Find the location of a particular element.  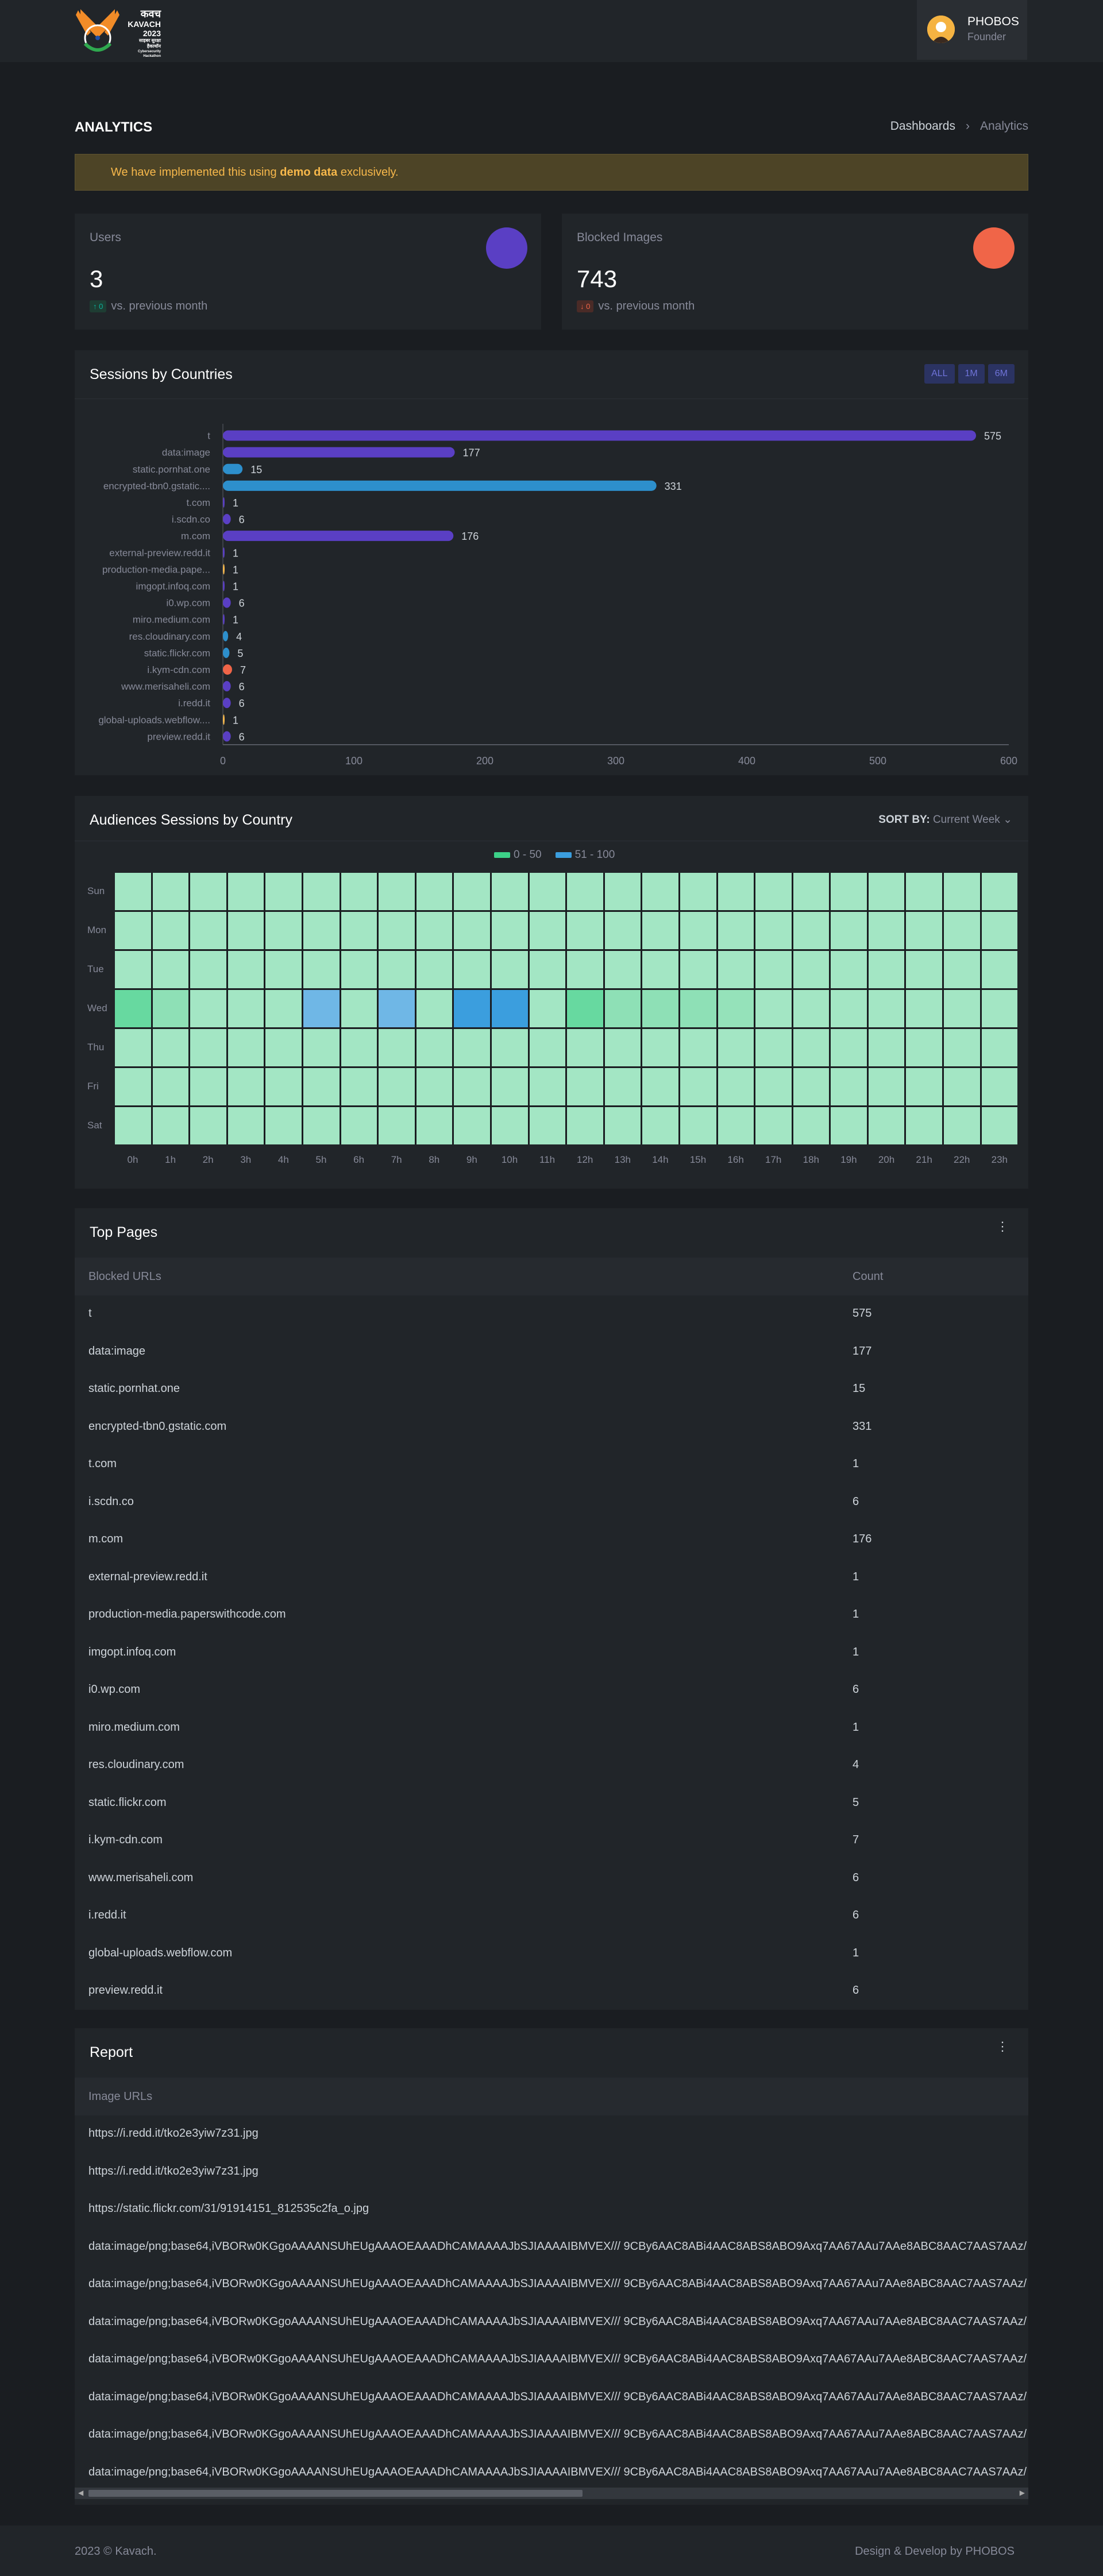

col-image-urls: Image URLs is located at coordinates (120, 2096).